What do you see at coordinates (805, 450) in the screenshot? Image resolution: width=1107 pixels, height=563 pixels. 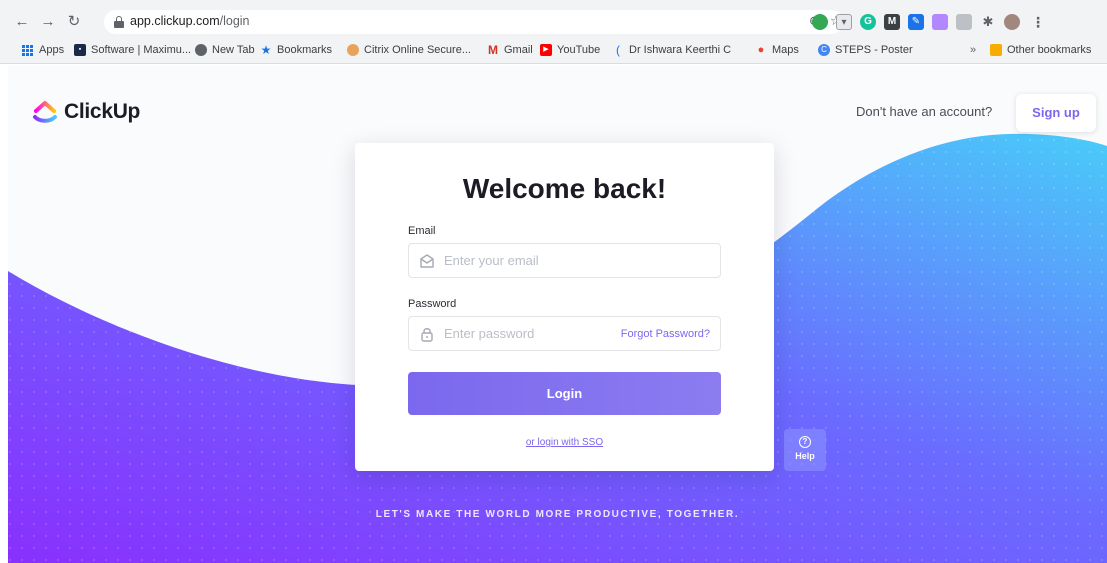 I see `help-button: ? Help` at bounding box center [805, 450].